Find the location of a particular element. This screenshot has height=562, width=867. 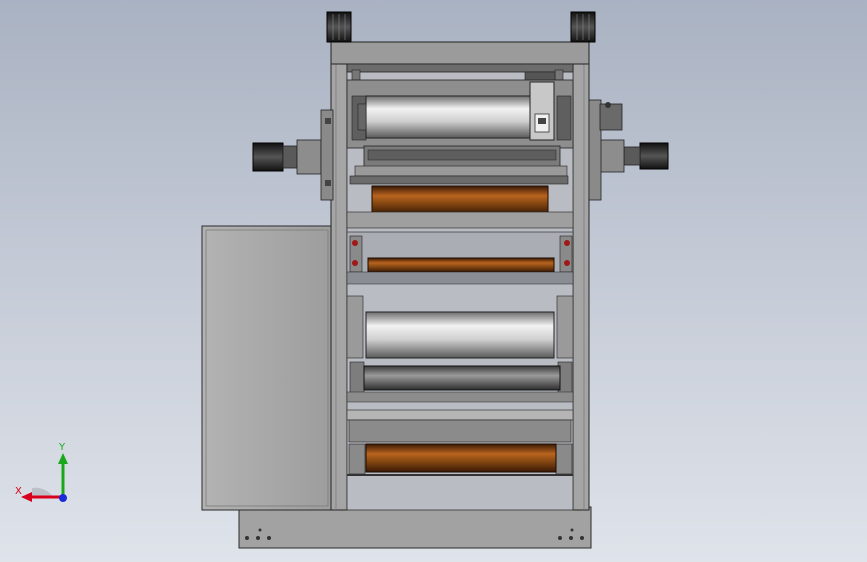

main-silver-roller is located at coordinates (460, 335).